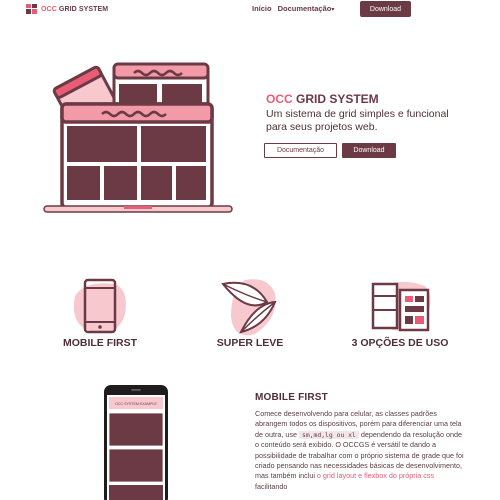  I want to click on smartphone-icon, so click(99, 306).